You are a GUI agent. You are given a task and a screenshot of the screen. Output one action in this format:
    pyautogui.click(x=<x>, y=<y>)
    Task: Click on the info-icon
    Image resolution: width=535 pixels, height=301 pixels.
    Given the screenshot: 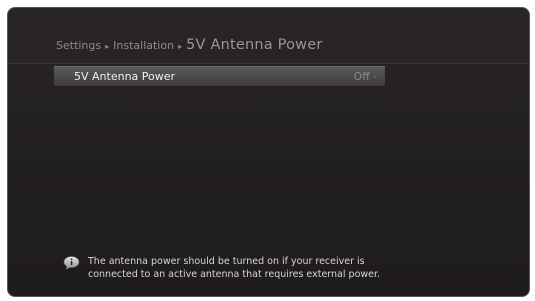 What is the action you would take?
    pyautogui.click(x=71, y=263)
    